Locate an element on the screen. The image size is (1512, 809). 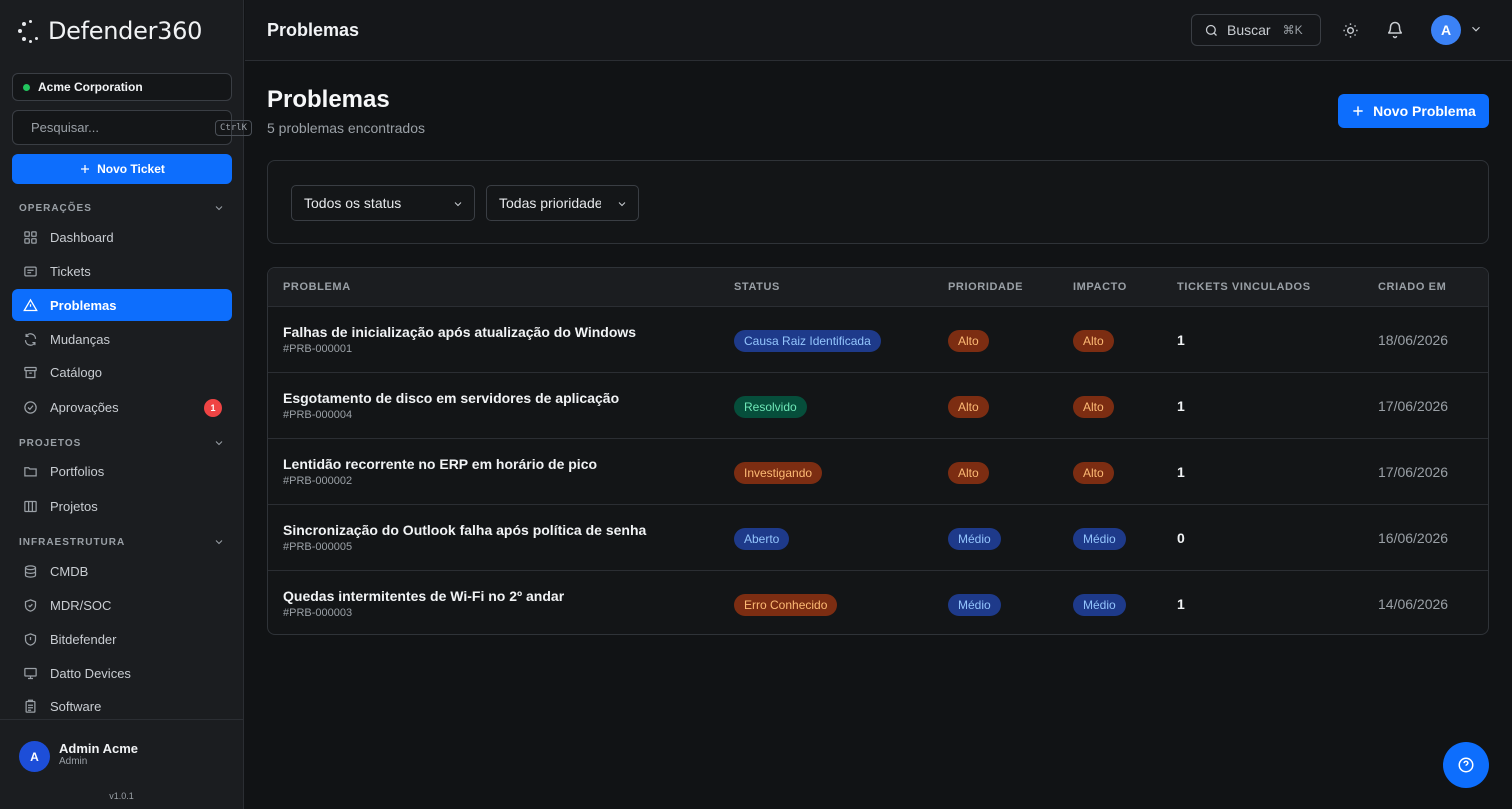
impact-badge: Médio is located at coordinates (1099, 539).